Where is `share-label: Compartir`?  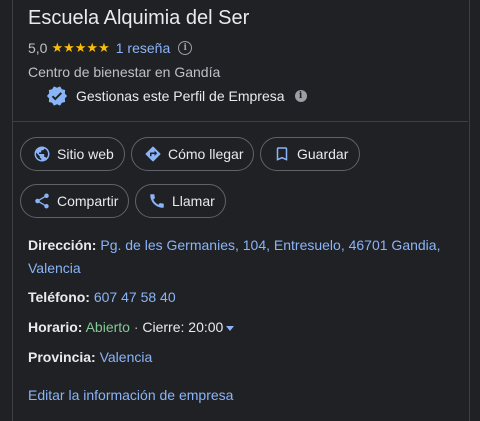 share-label: Compartir is located at coordinates (88, 201).